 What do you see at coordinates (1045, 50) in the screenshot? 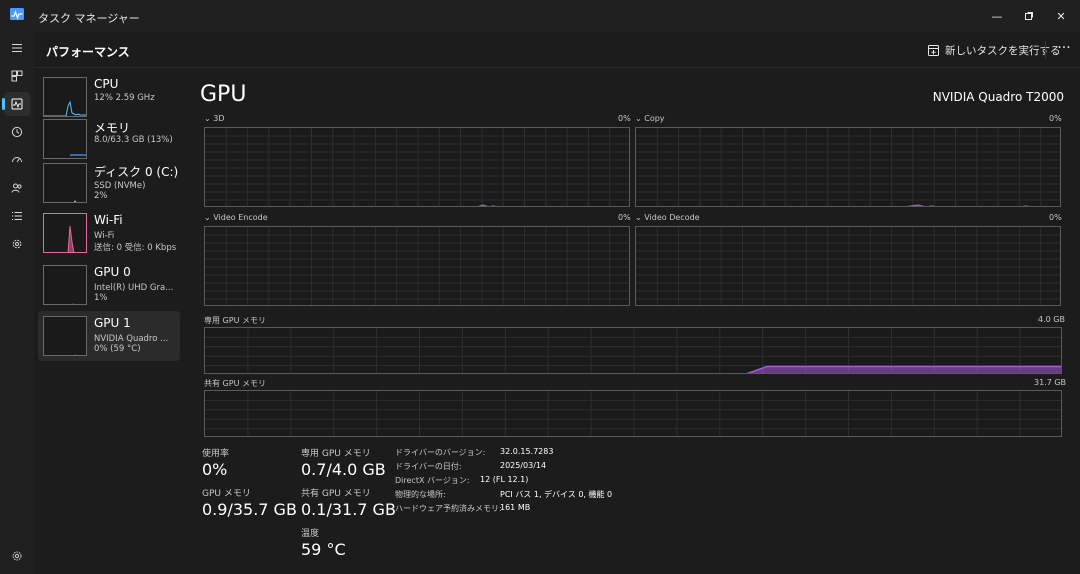
I see `header-divider` at bounding box center [1045, 50].